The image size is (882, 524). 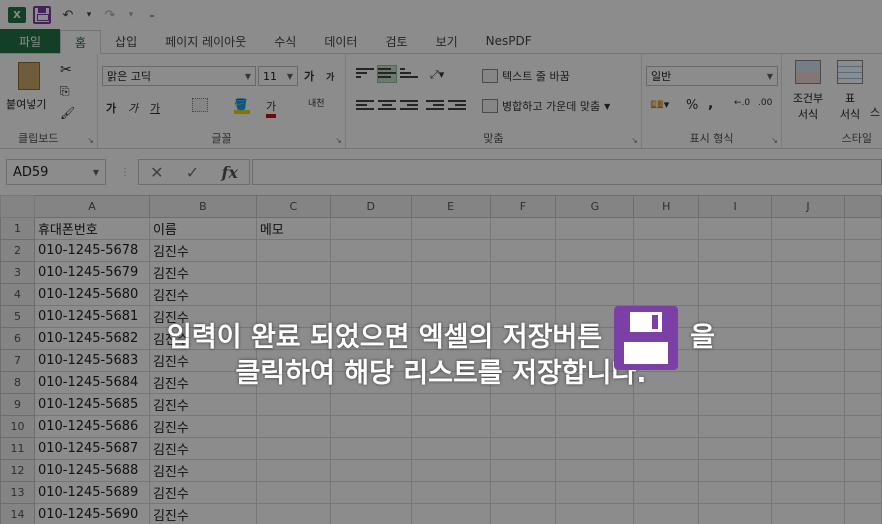 I want to click on caption-line-2: 클릭하여 해당 리스트를 저장합니다., so click(x=441, y=373).